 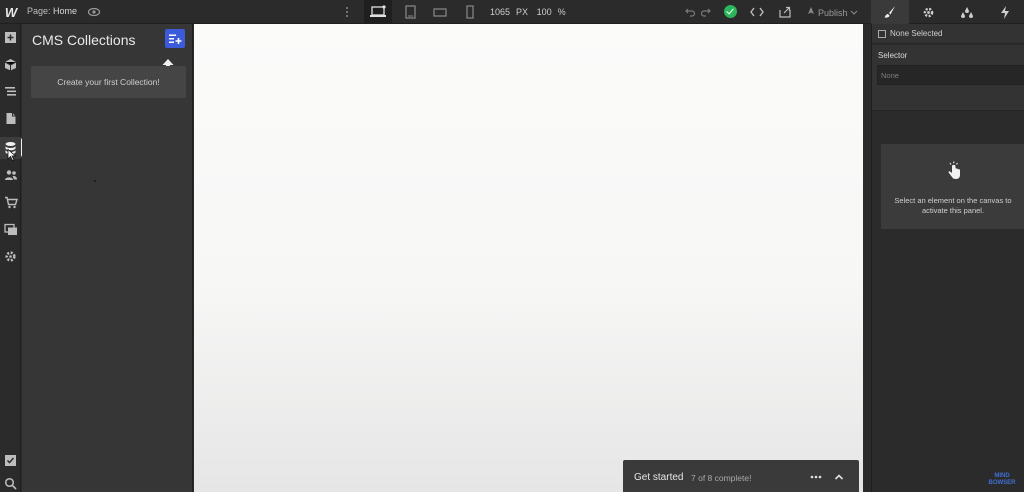 I want to click on page-name: Home, so click(x=65, y=11).